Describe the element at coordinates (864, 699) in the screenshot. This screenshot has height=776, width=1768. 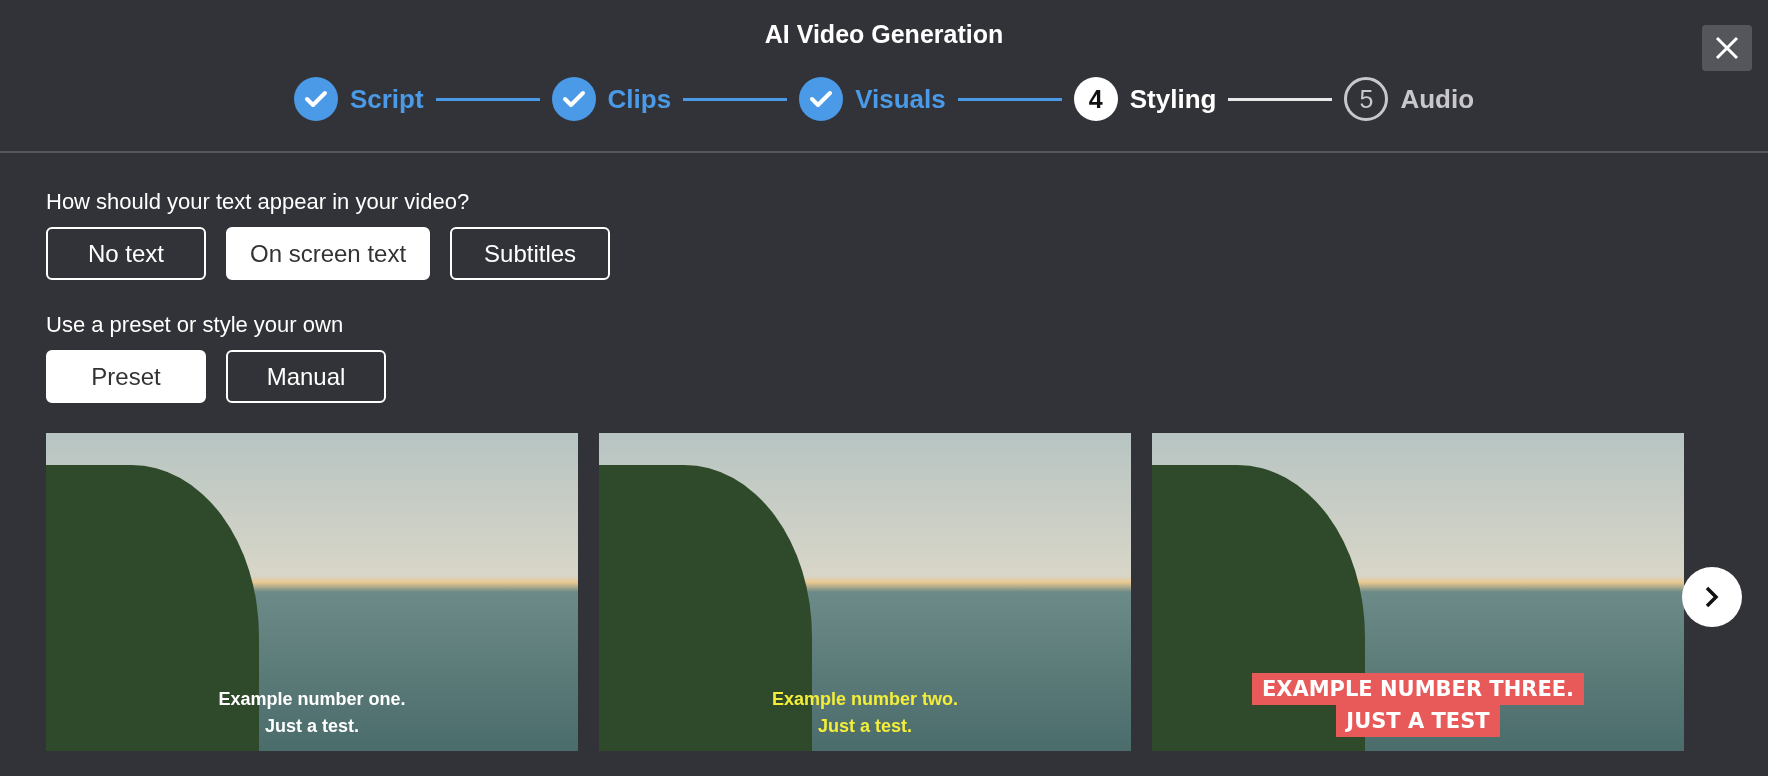
I see `caption-text: Example number two.` at that location.